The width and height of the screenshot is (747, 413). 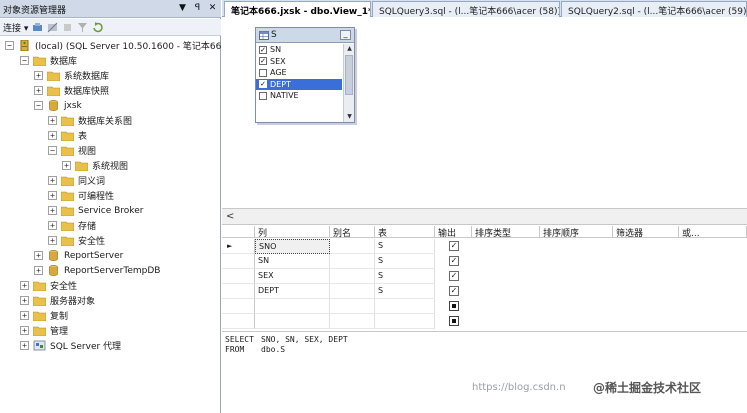 What do you see at coordinates (646, 232) in the screenshot?
I see `grid-header-filter: 筛选器` at bounding box center [646, 232].